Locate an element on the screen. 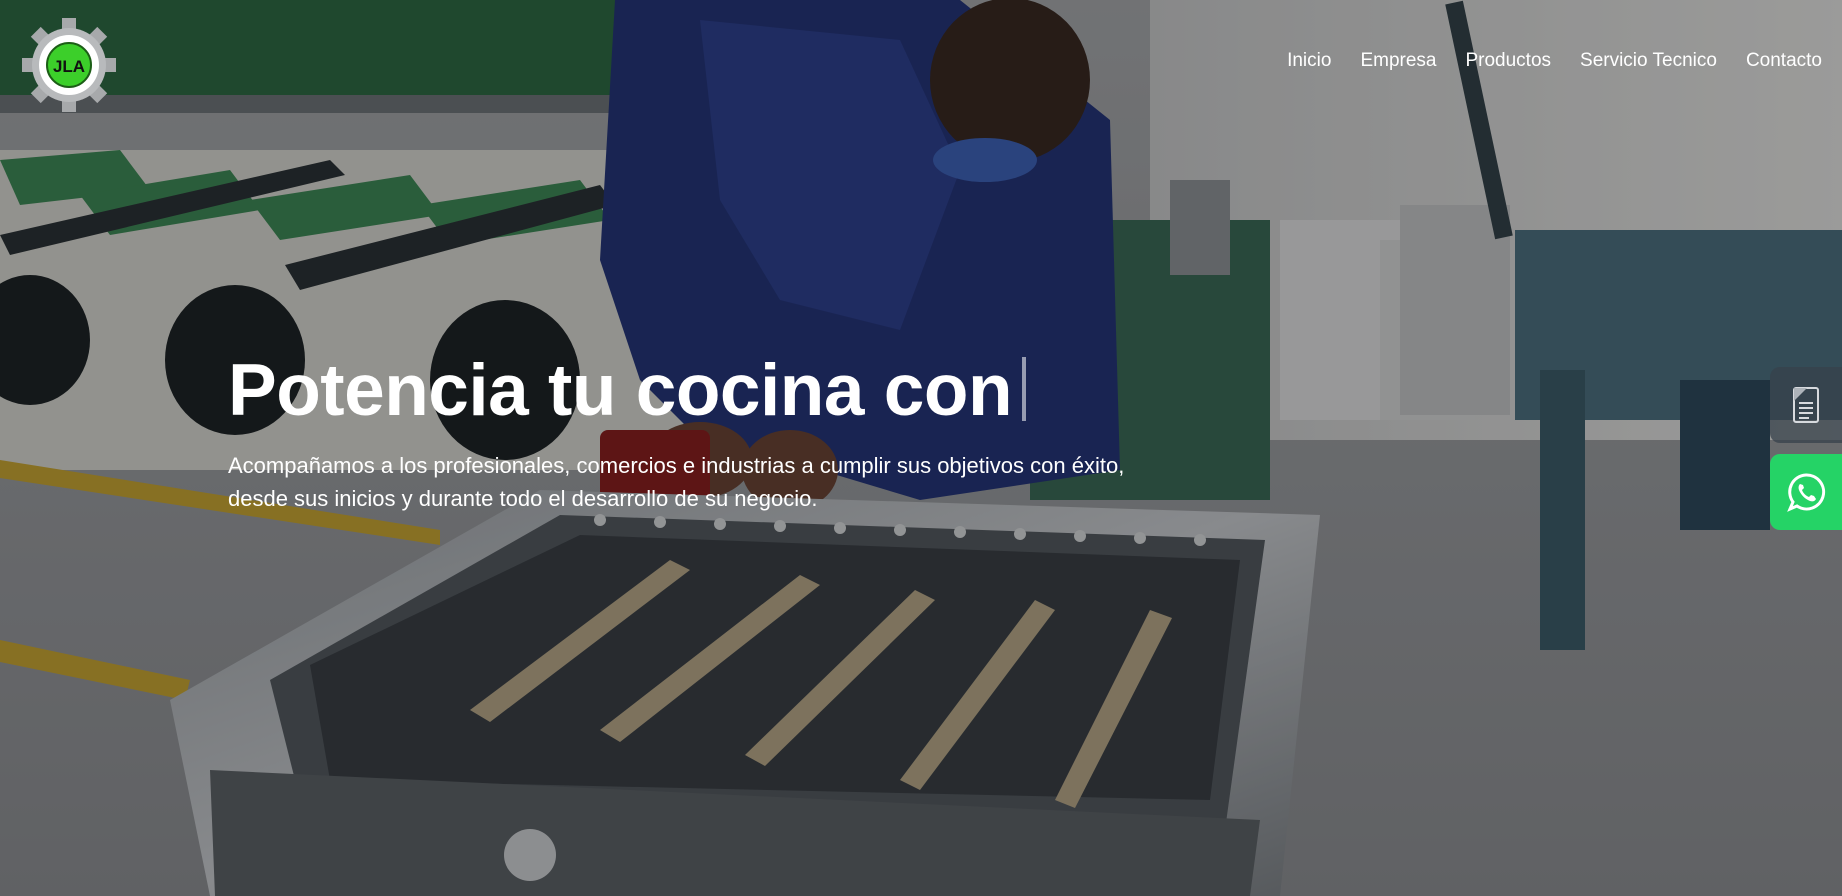 The width and height of the screenshot is (1842, 896). typing-cursor is located at coordinates (1024, 389).